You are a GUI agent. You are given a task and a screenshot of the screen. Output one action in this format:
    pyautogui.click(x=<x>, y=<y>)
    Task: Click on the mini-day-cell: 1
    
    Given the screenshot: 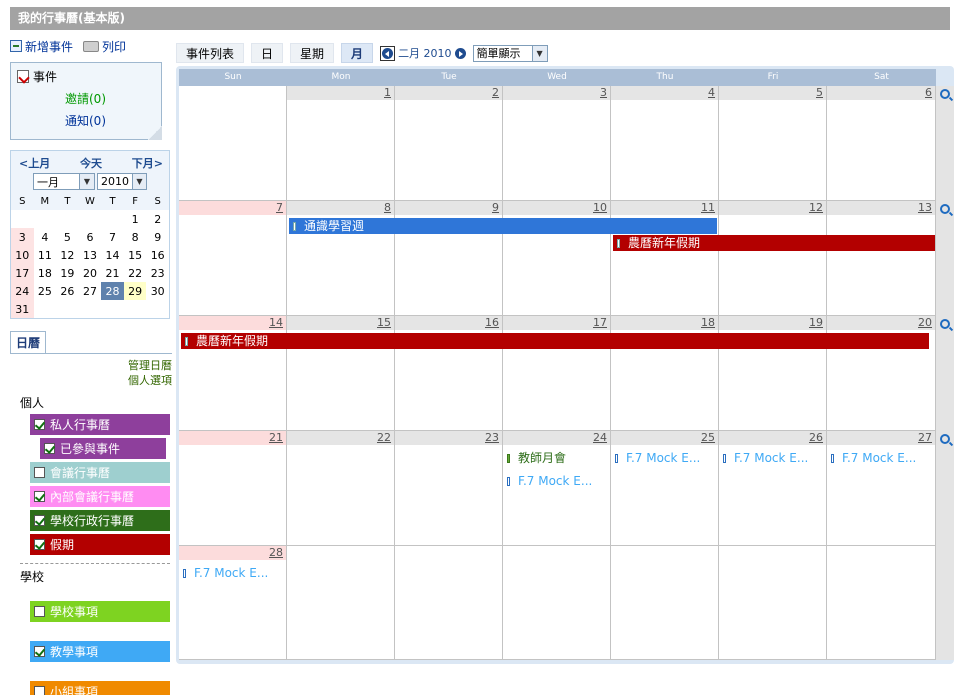 What is the action you would take?
    pyautogui.click(x=135, y=219)
    